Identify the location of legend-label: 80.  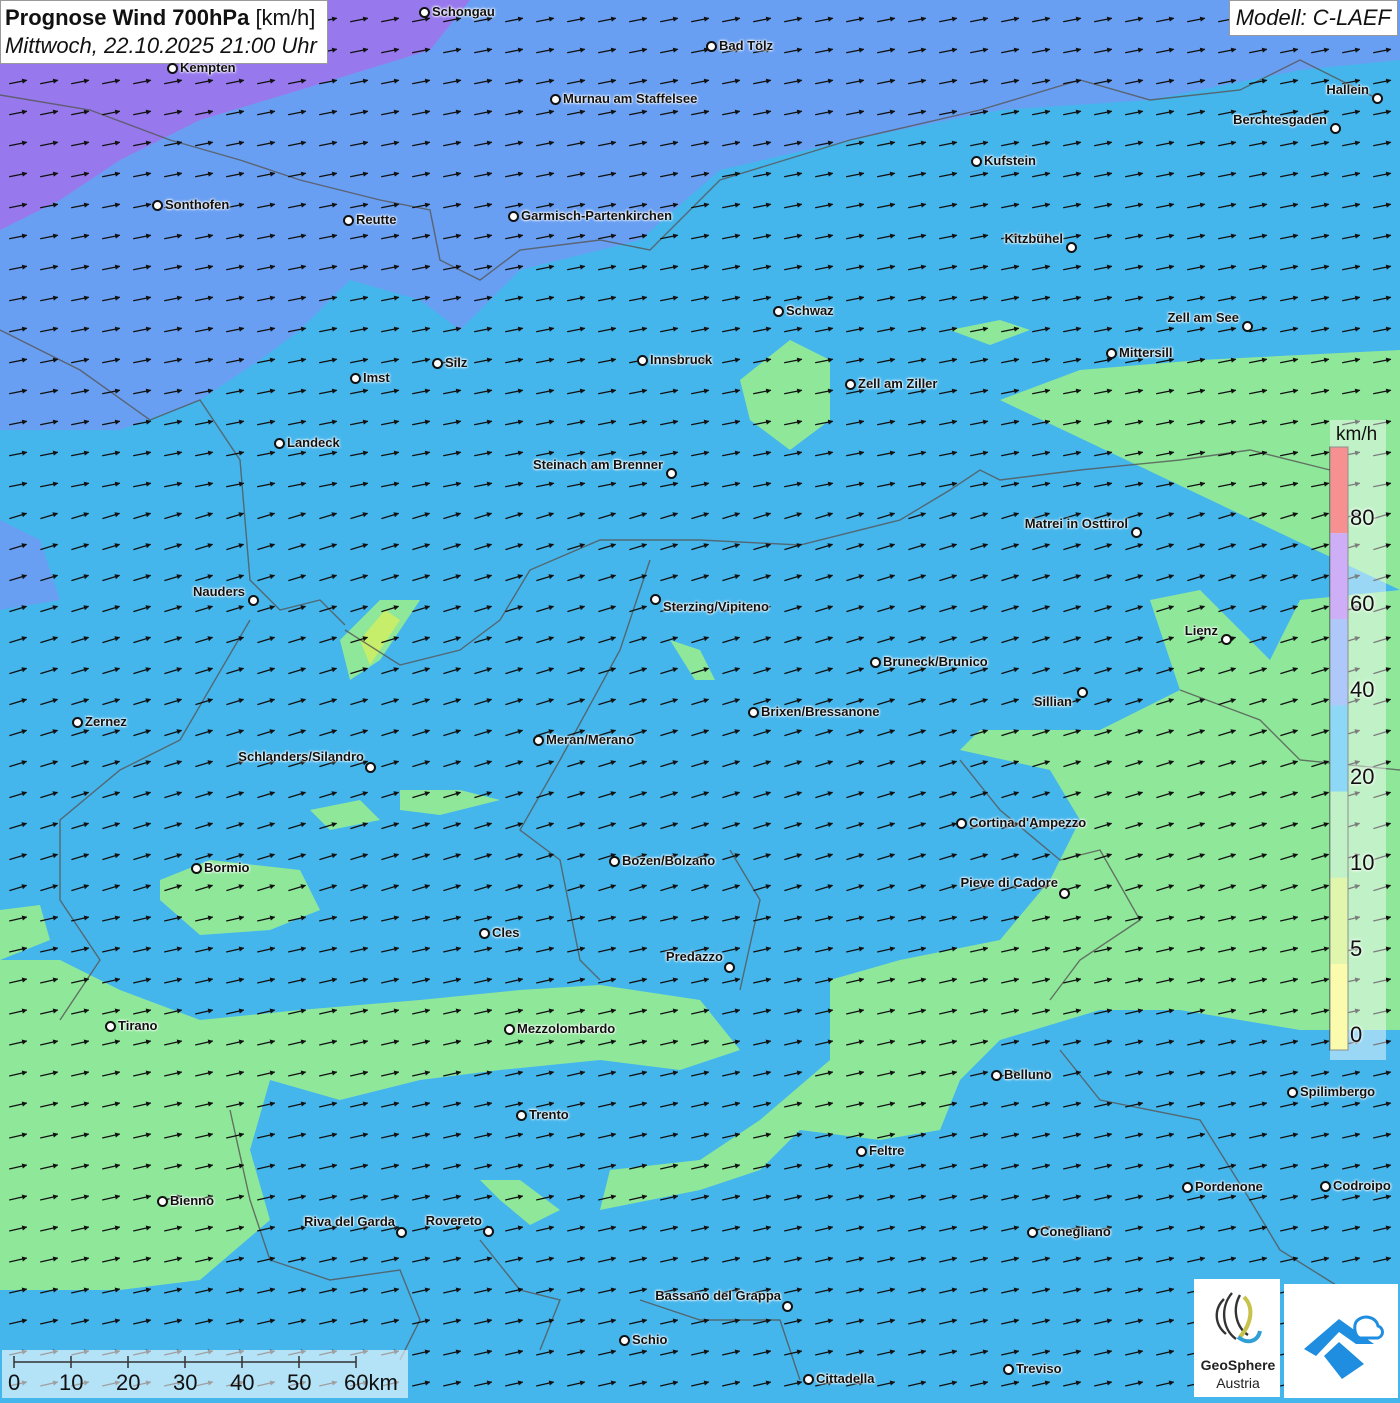
(1362, 518).